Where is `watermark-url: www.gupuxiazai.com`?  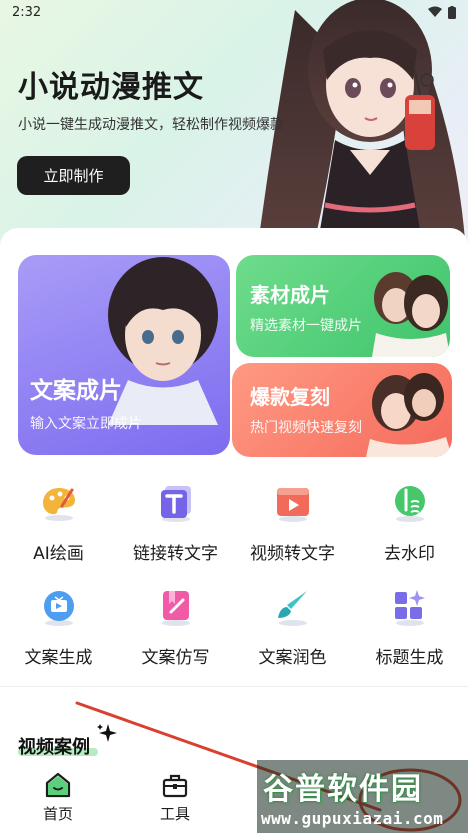
watermark-url: www.gupuxiazai.com is located at coordinates (352, 818).